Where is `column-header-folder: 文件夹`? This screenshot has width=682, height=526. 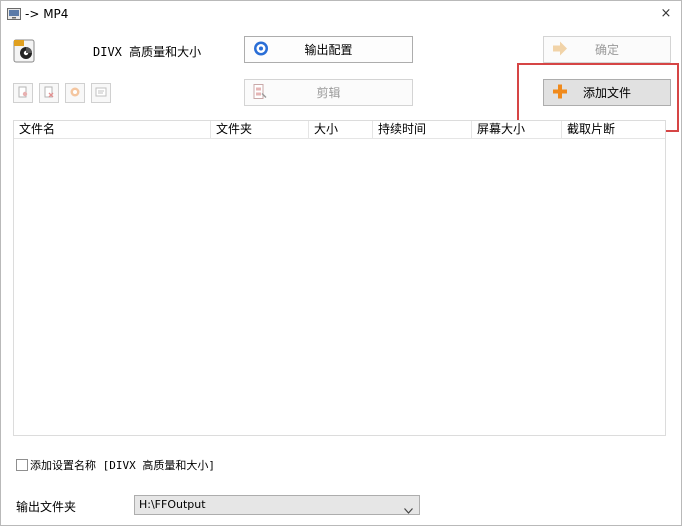
column-header-folder: 文件夹 is located at coordinates (260, 129).